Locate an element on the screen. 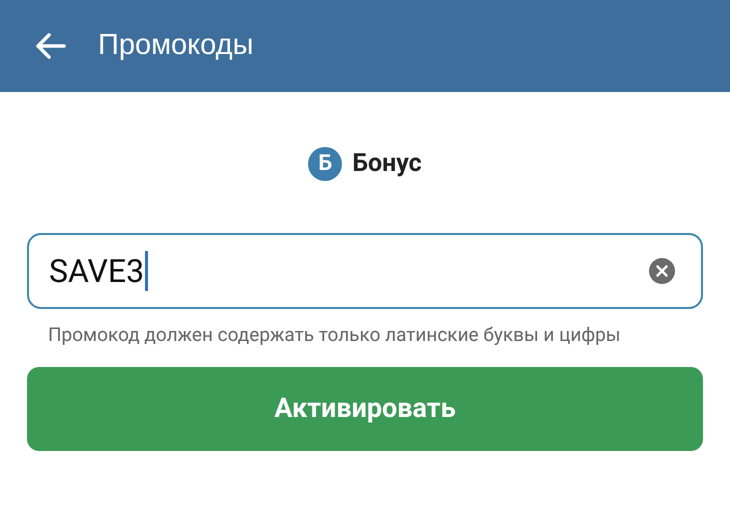 The height and width of the screenshot is (530, 730). hint-text: Промокод должен содержать только латинские буквы и цифры is located at coordinates (335, 335).